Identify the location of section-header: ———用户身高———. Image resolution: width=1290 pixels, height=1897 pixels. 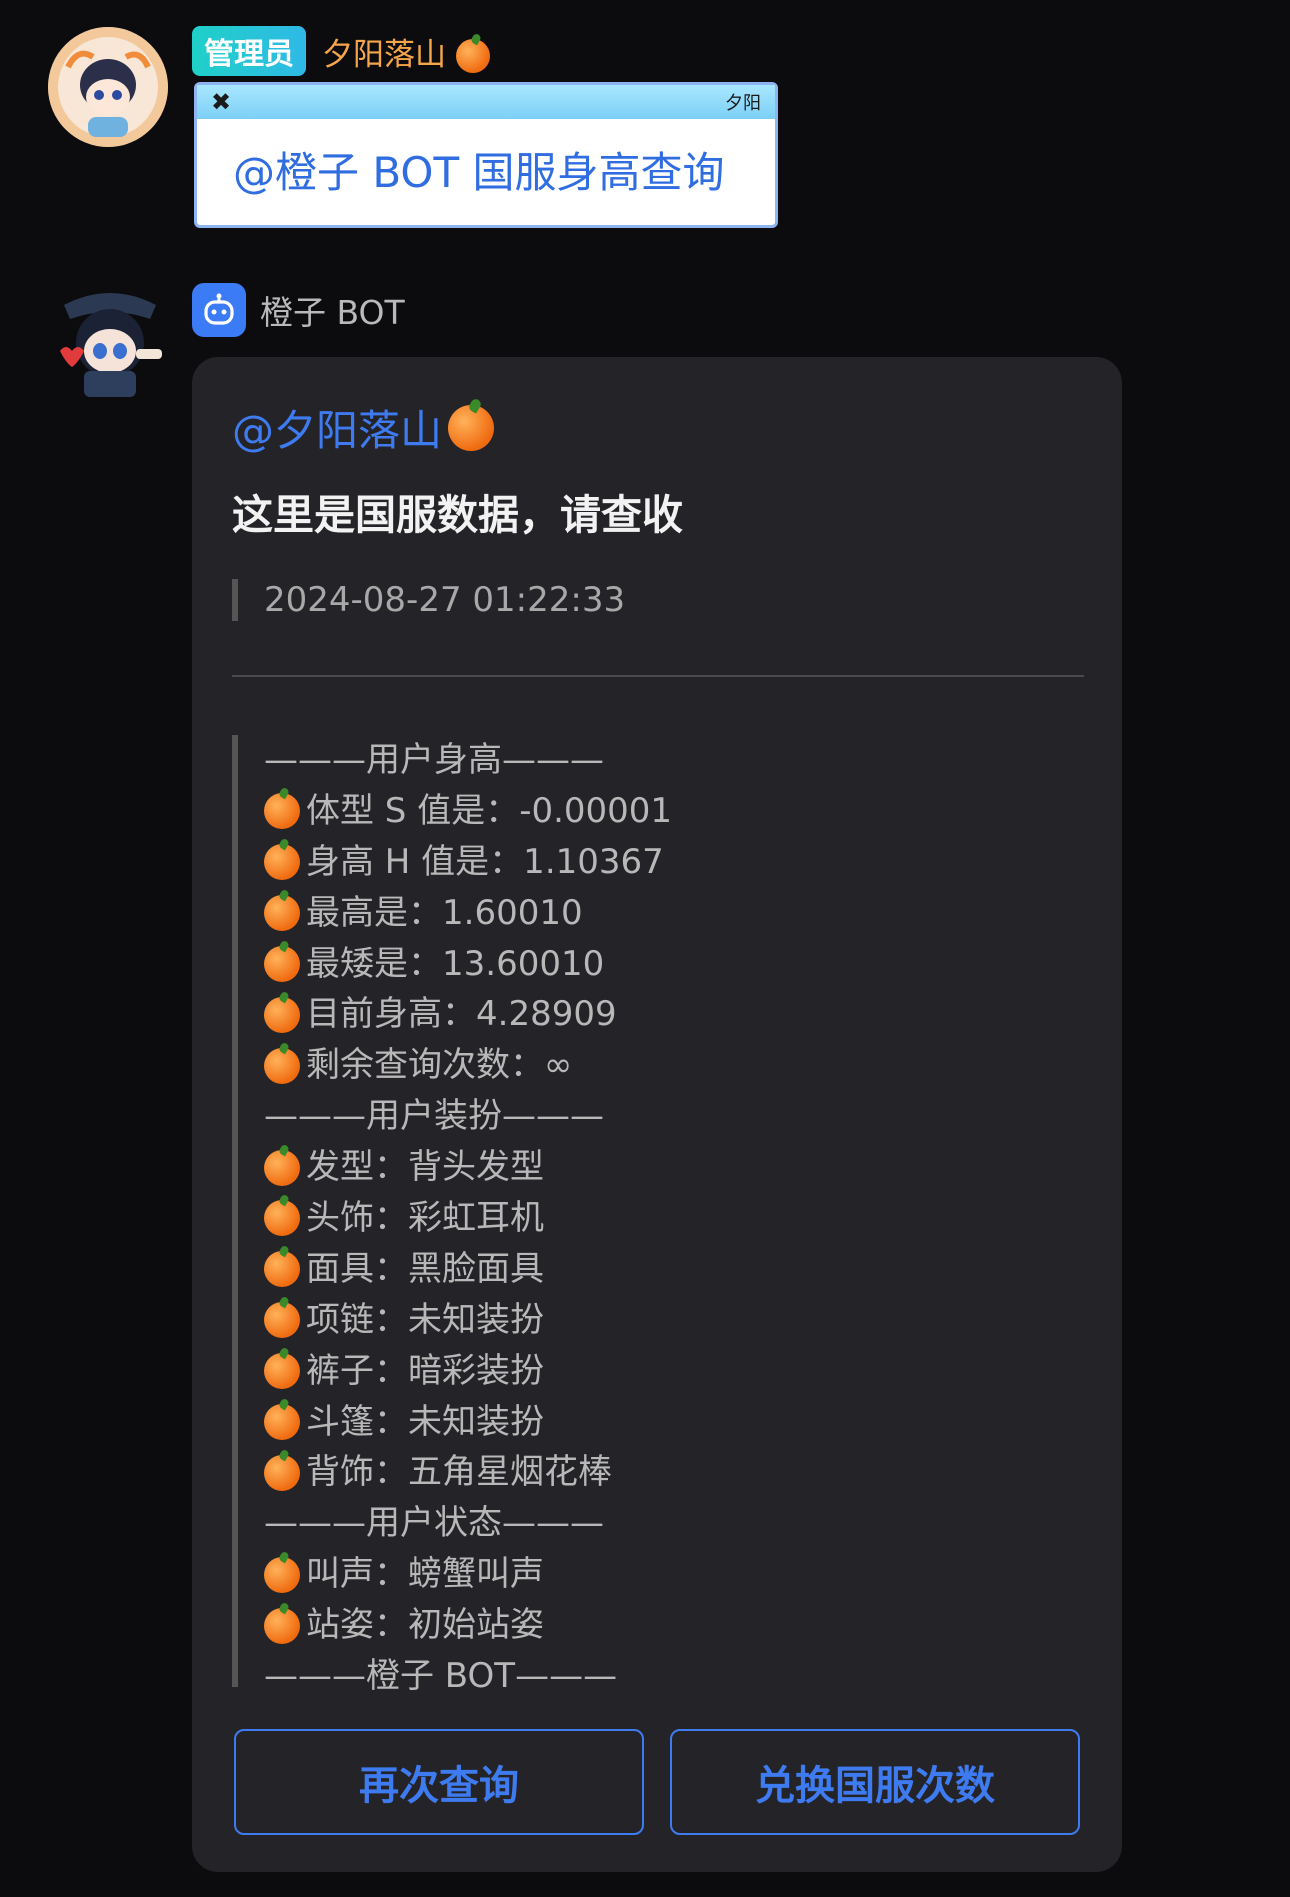
(658, 760).